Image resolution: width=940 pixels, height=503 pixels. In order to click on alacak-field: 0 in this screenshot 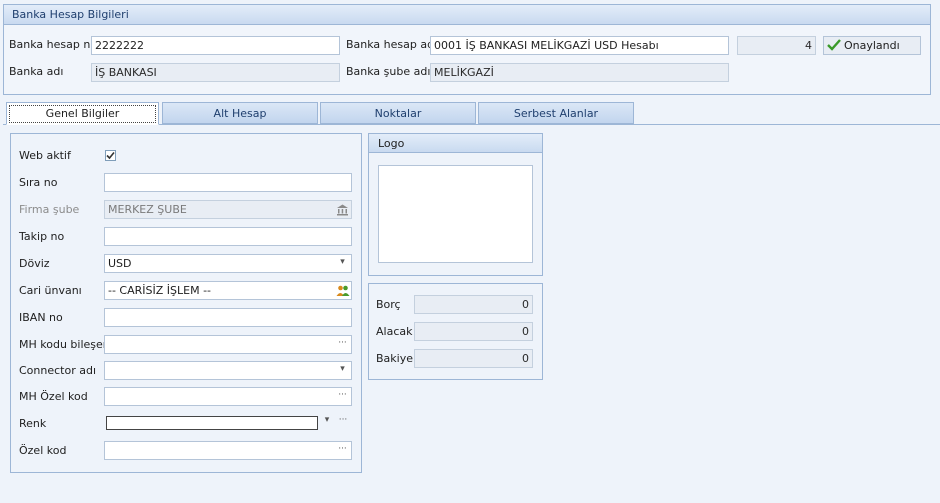, I will do `click(473, 331)`.